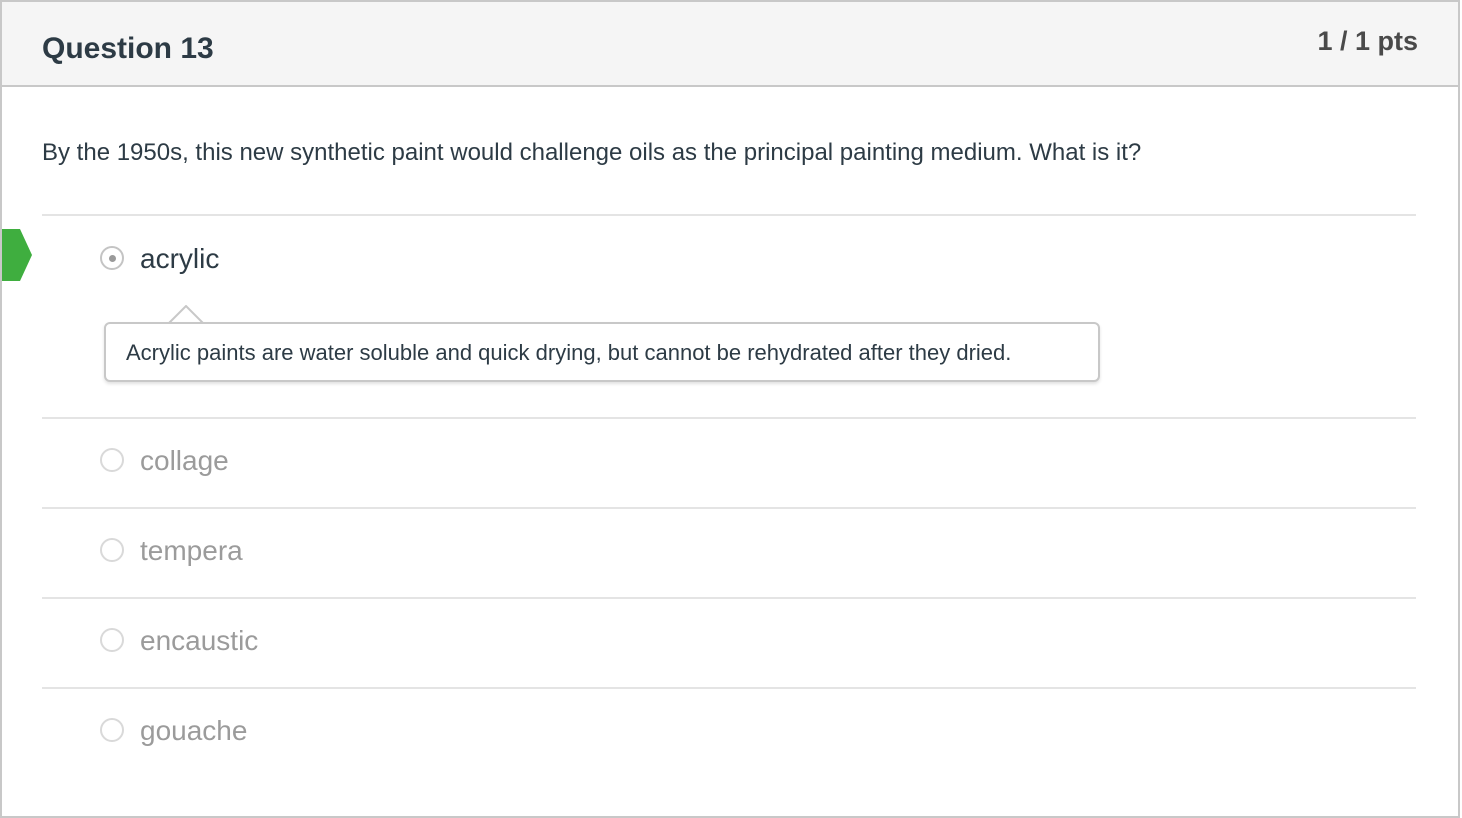 The height and width of the screenshot is (818, 1462). Describe the element at coordinates (112, 730) in the screenshot. I see `radio-button-gouache` at that location.